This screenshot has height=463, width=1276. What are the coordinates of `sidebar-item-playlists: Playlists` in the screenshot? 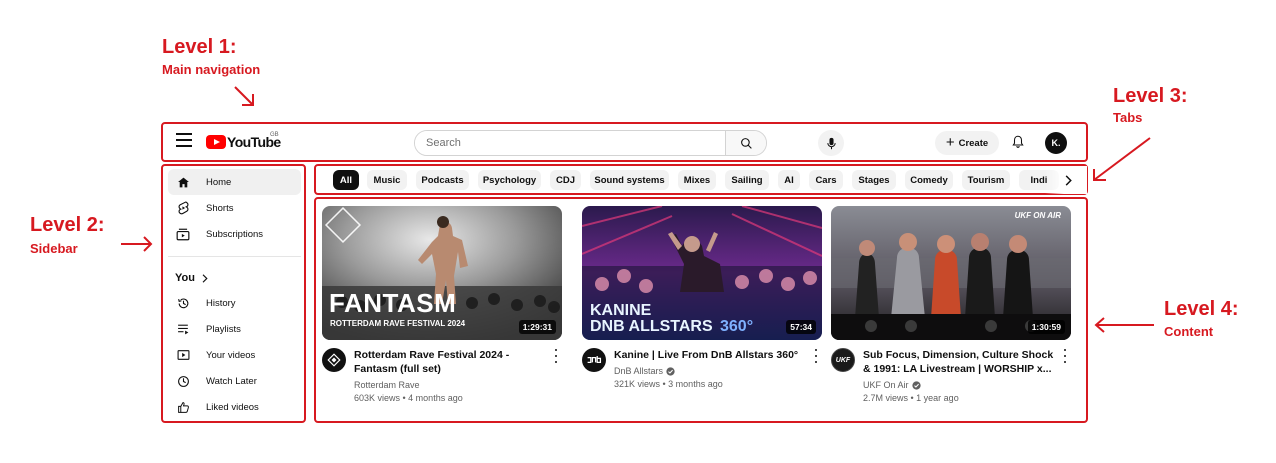 It's located at (234, 329).